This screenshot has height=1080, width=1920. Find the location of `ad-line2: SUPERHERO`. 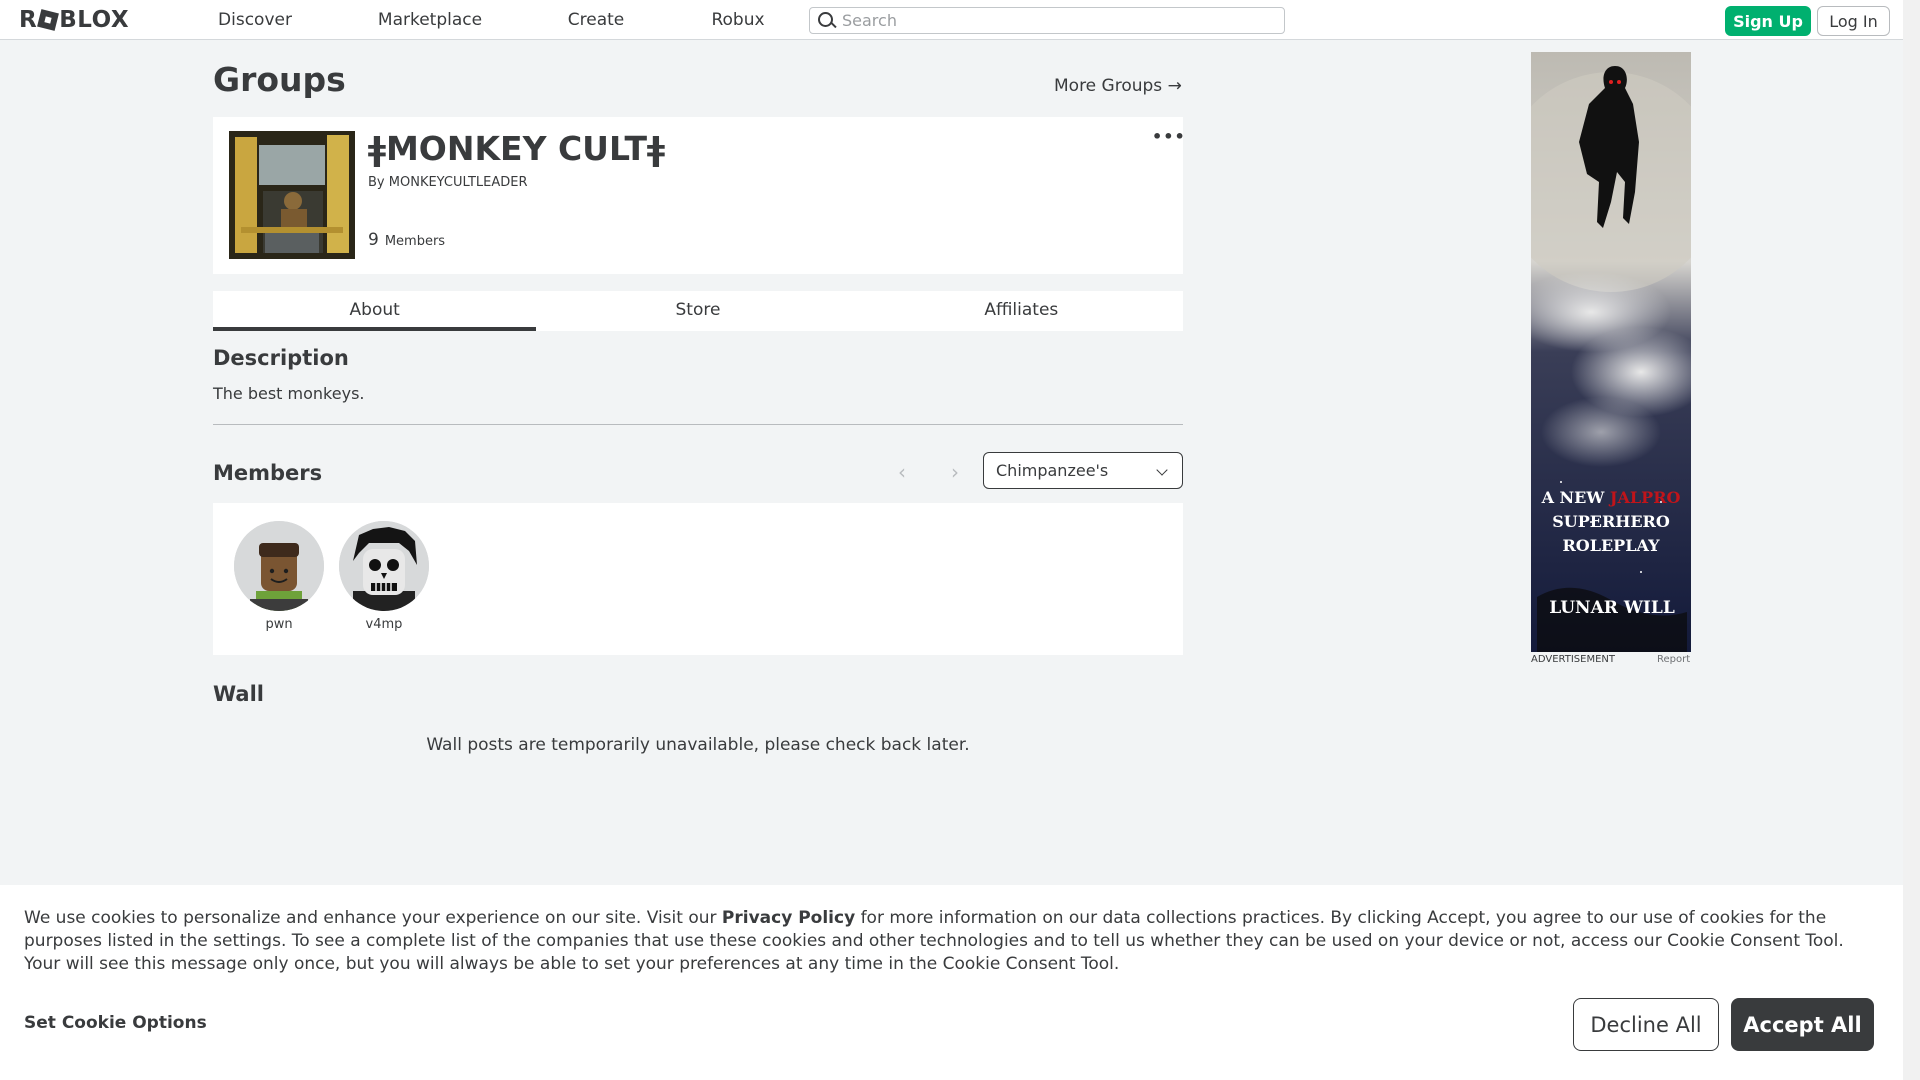

ad-line2: SUPERHERO is located at coordinates (1611, 521).